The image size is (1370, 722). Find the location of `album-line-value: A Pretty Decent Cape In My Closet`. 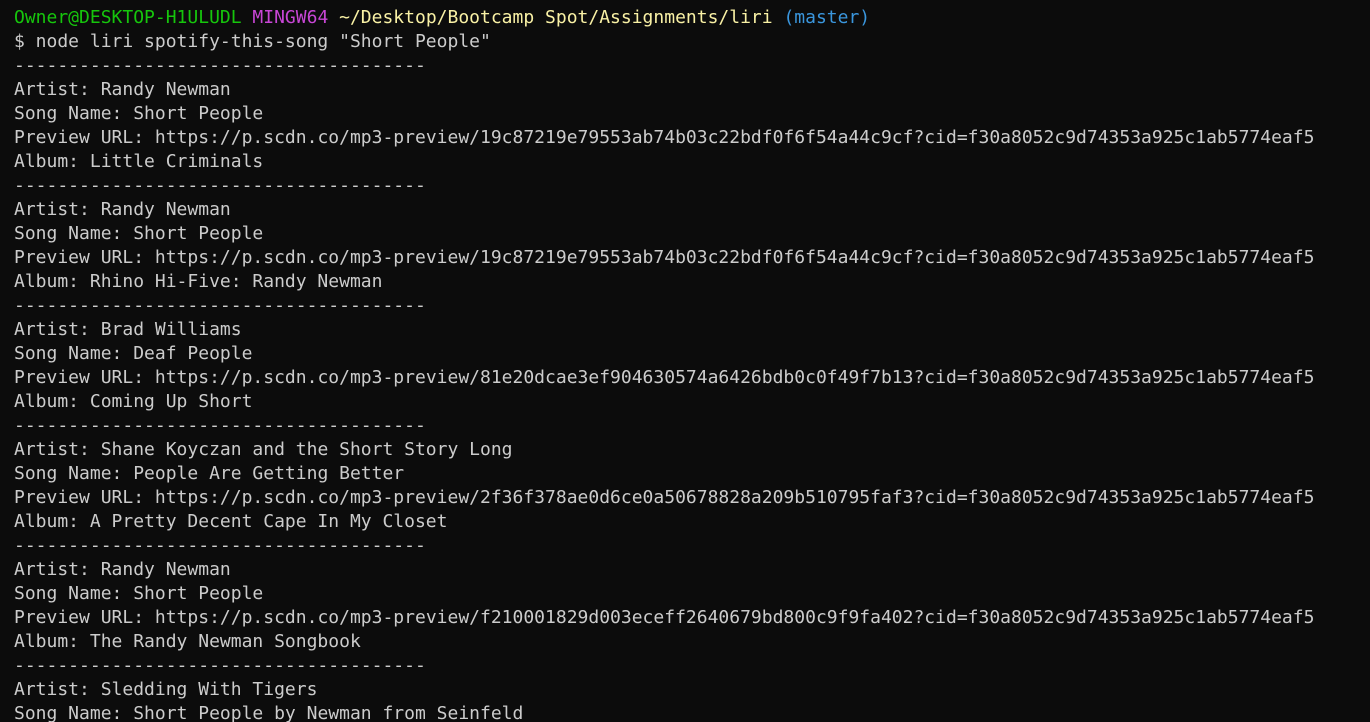

album-line-value: A Pretty Decent Cape In My Closet is located at coordinates (268, 521).